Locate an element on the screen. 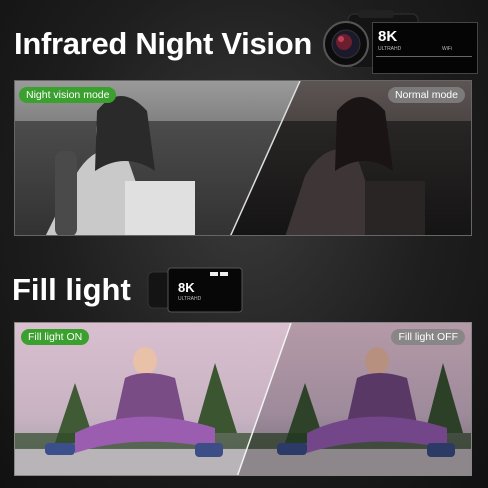 The image size is (488, 488). camera-wifi-label: WiFi is located at coordinates (447, 49).